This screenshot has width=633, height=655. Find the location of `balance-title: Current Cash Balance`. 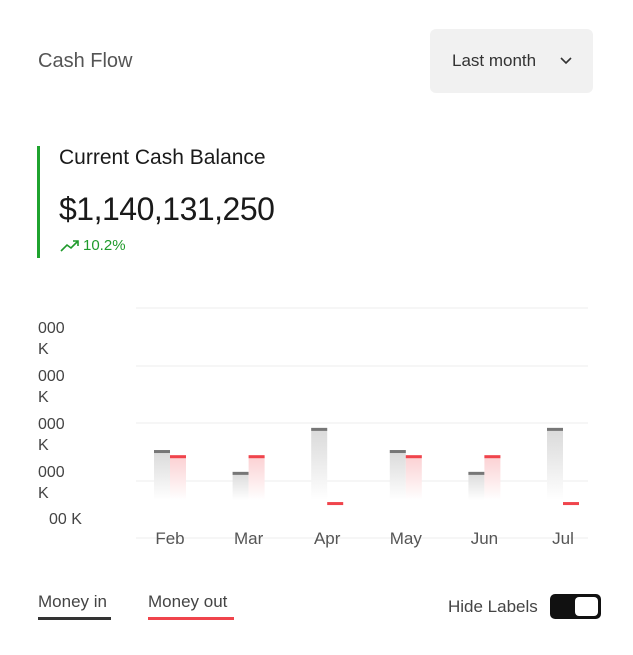

balance-title: Current Cash Balance is located at coordinates (162, 157).